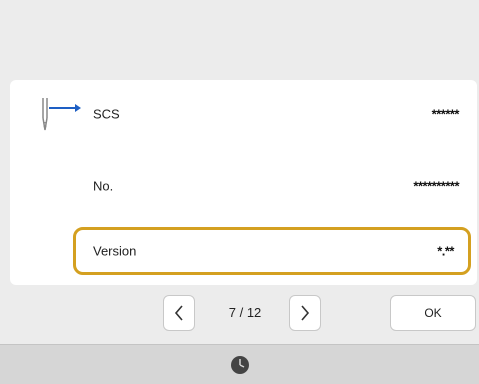  What do you see at coordinates (272, 251) in the screenshot?
I see `version-row: Version *.**` at bounding box center [272, 251].